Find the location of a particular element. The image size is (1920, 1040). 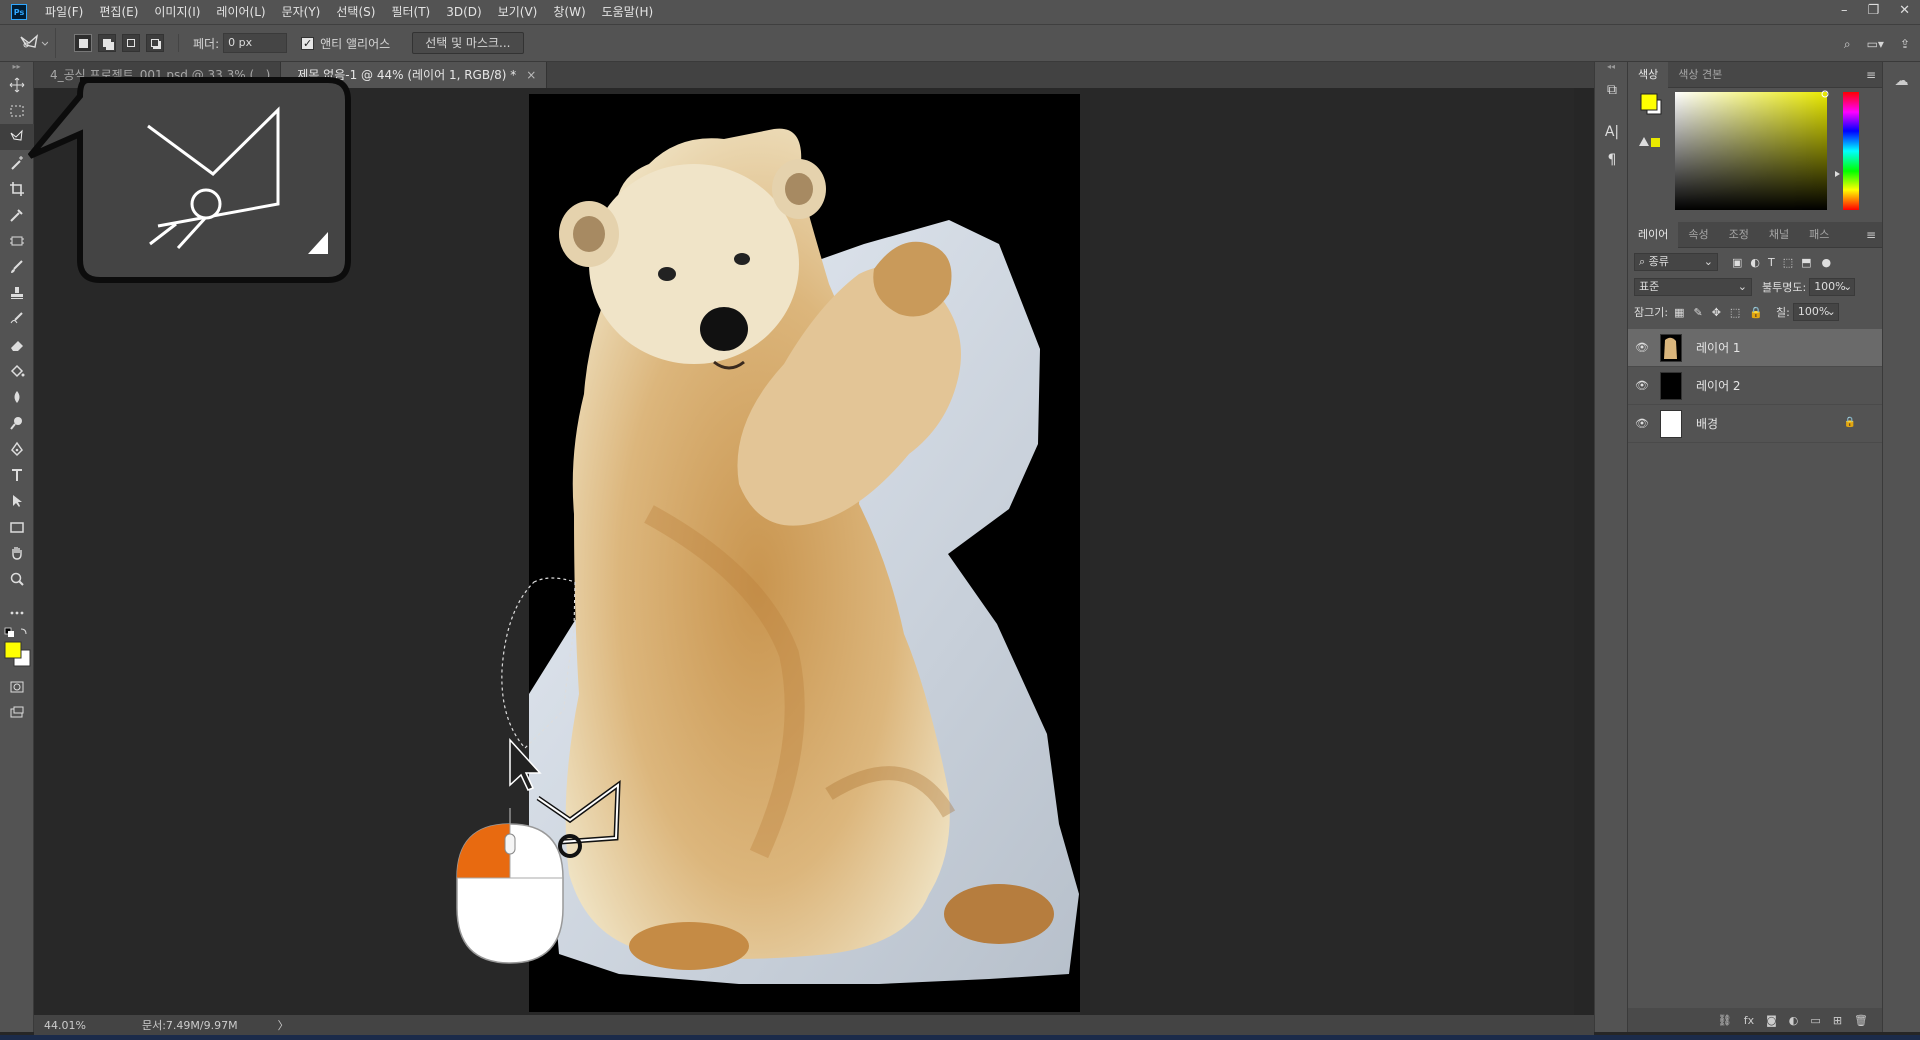

feather-input: 0 px is located at coordinates (255, 43).